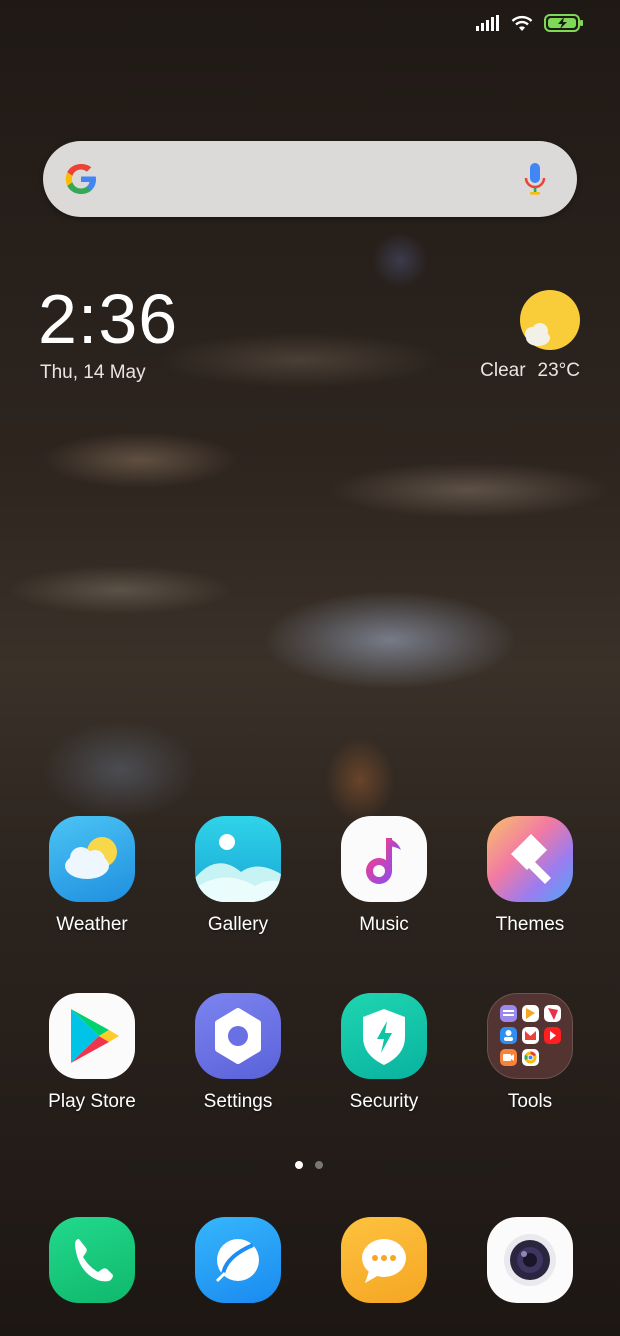 Image resolution: width=620 pixels, height=1336 pixels. I want to click on app-music: Music, so click(384, 876).